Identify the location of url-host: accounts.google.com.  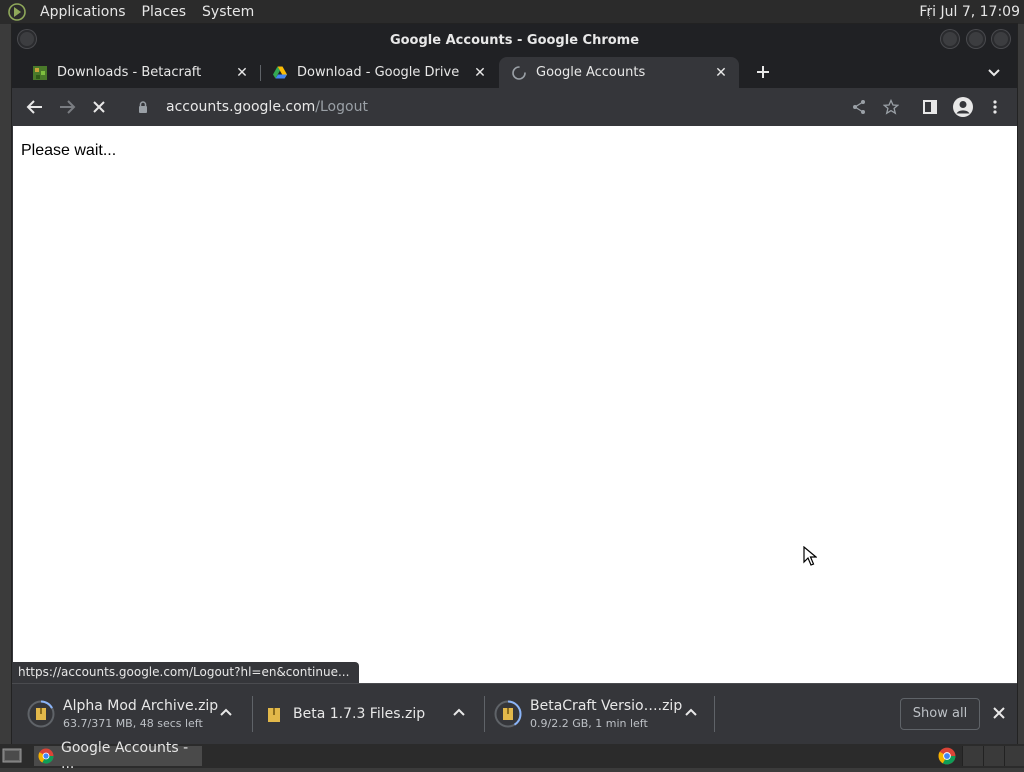
(241, 107).